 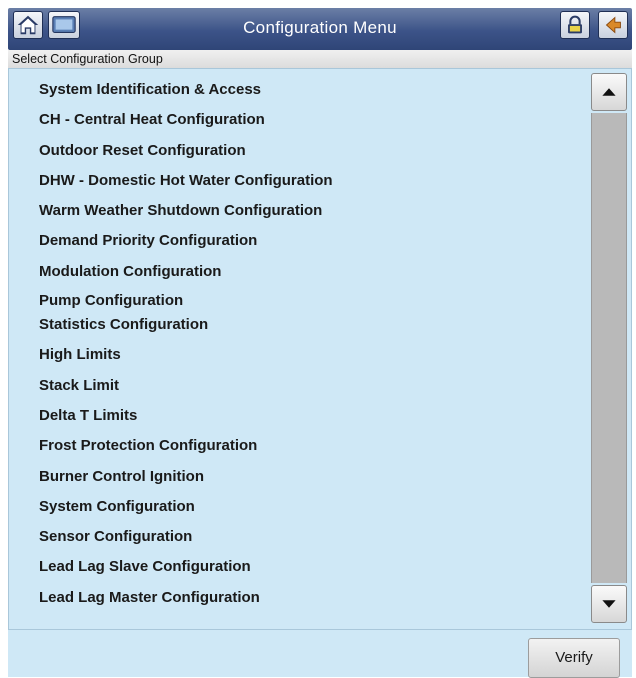 What do you see at coordinates (309, 386) in the screenshot?
I see `list-item: Stack Limit` at bounding box center [309, 386].